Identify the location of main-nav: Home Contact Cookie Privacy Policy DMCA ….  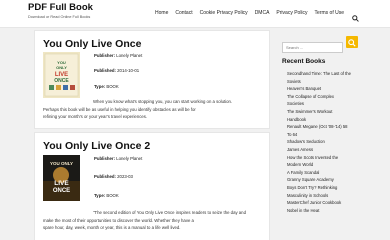
(253, 15).